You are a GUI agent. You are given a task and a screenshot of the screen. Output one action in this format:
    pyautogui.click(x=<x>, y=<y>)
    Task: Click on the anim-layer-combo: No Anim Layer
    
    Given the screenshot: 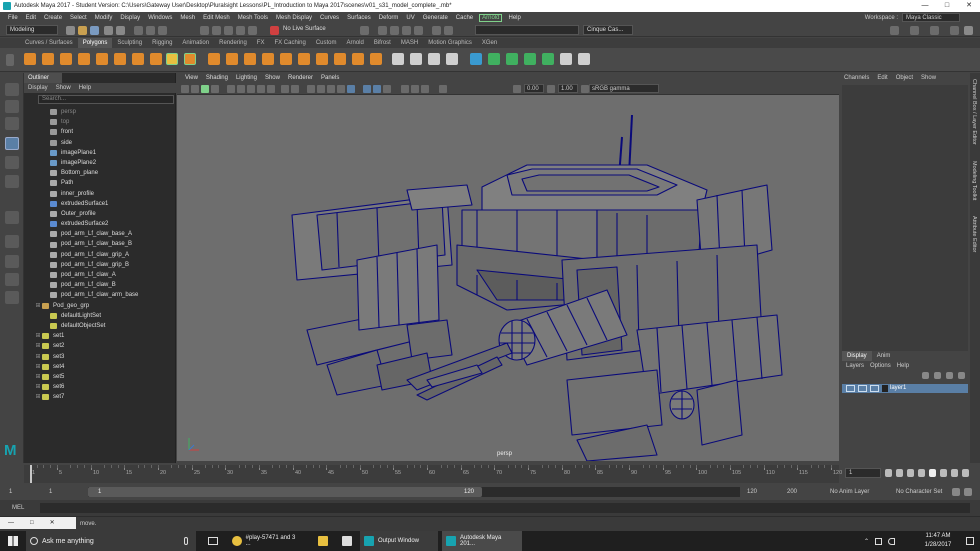 What is the action you would take?
    pyautogui.click(x=856, y=492)
    